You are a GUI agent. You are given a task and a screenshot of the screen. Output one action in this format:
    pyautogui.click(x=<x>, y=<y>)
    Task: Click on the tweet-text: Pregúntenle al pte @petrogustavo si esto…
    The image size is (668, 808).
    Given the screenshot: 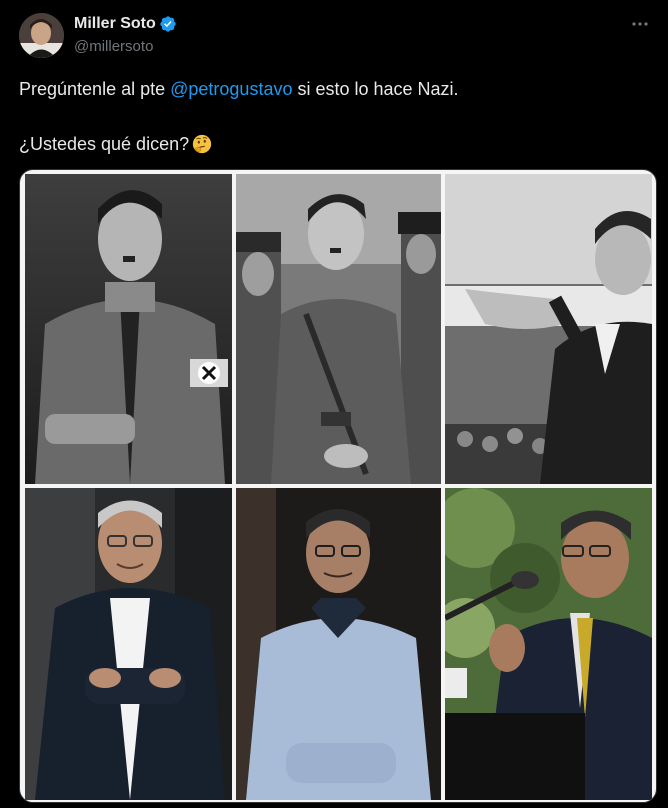 What is the action you would take?
    pyautogui.click(x=329, y=89)
    